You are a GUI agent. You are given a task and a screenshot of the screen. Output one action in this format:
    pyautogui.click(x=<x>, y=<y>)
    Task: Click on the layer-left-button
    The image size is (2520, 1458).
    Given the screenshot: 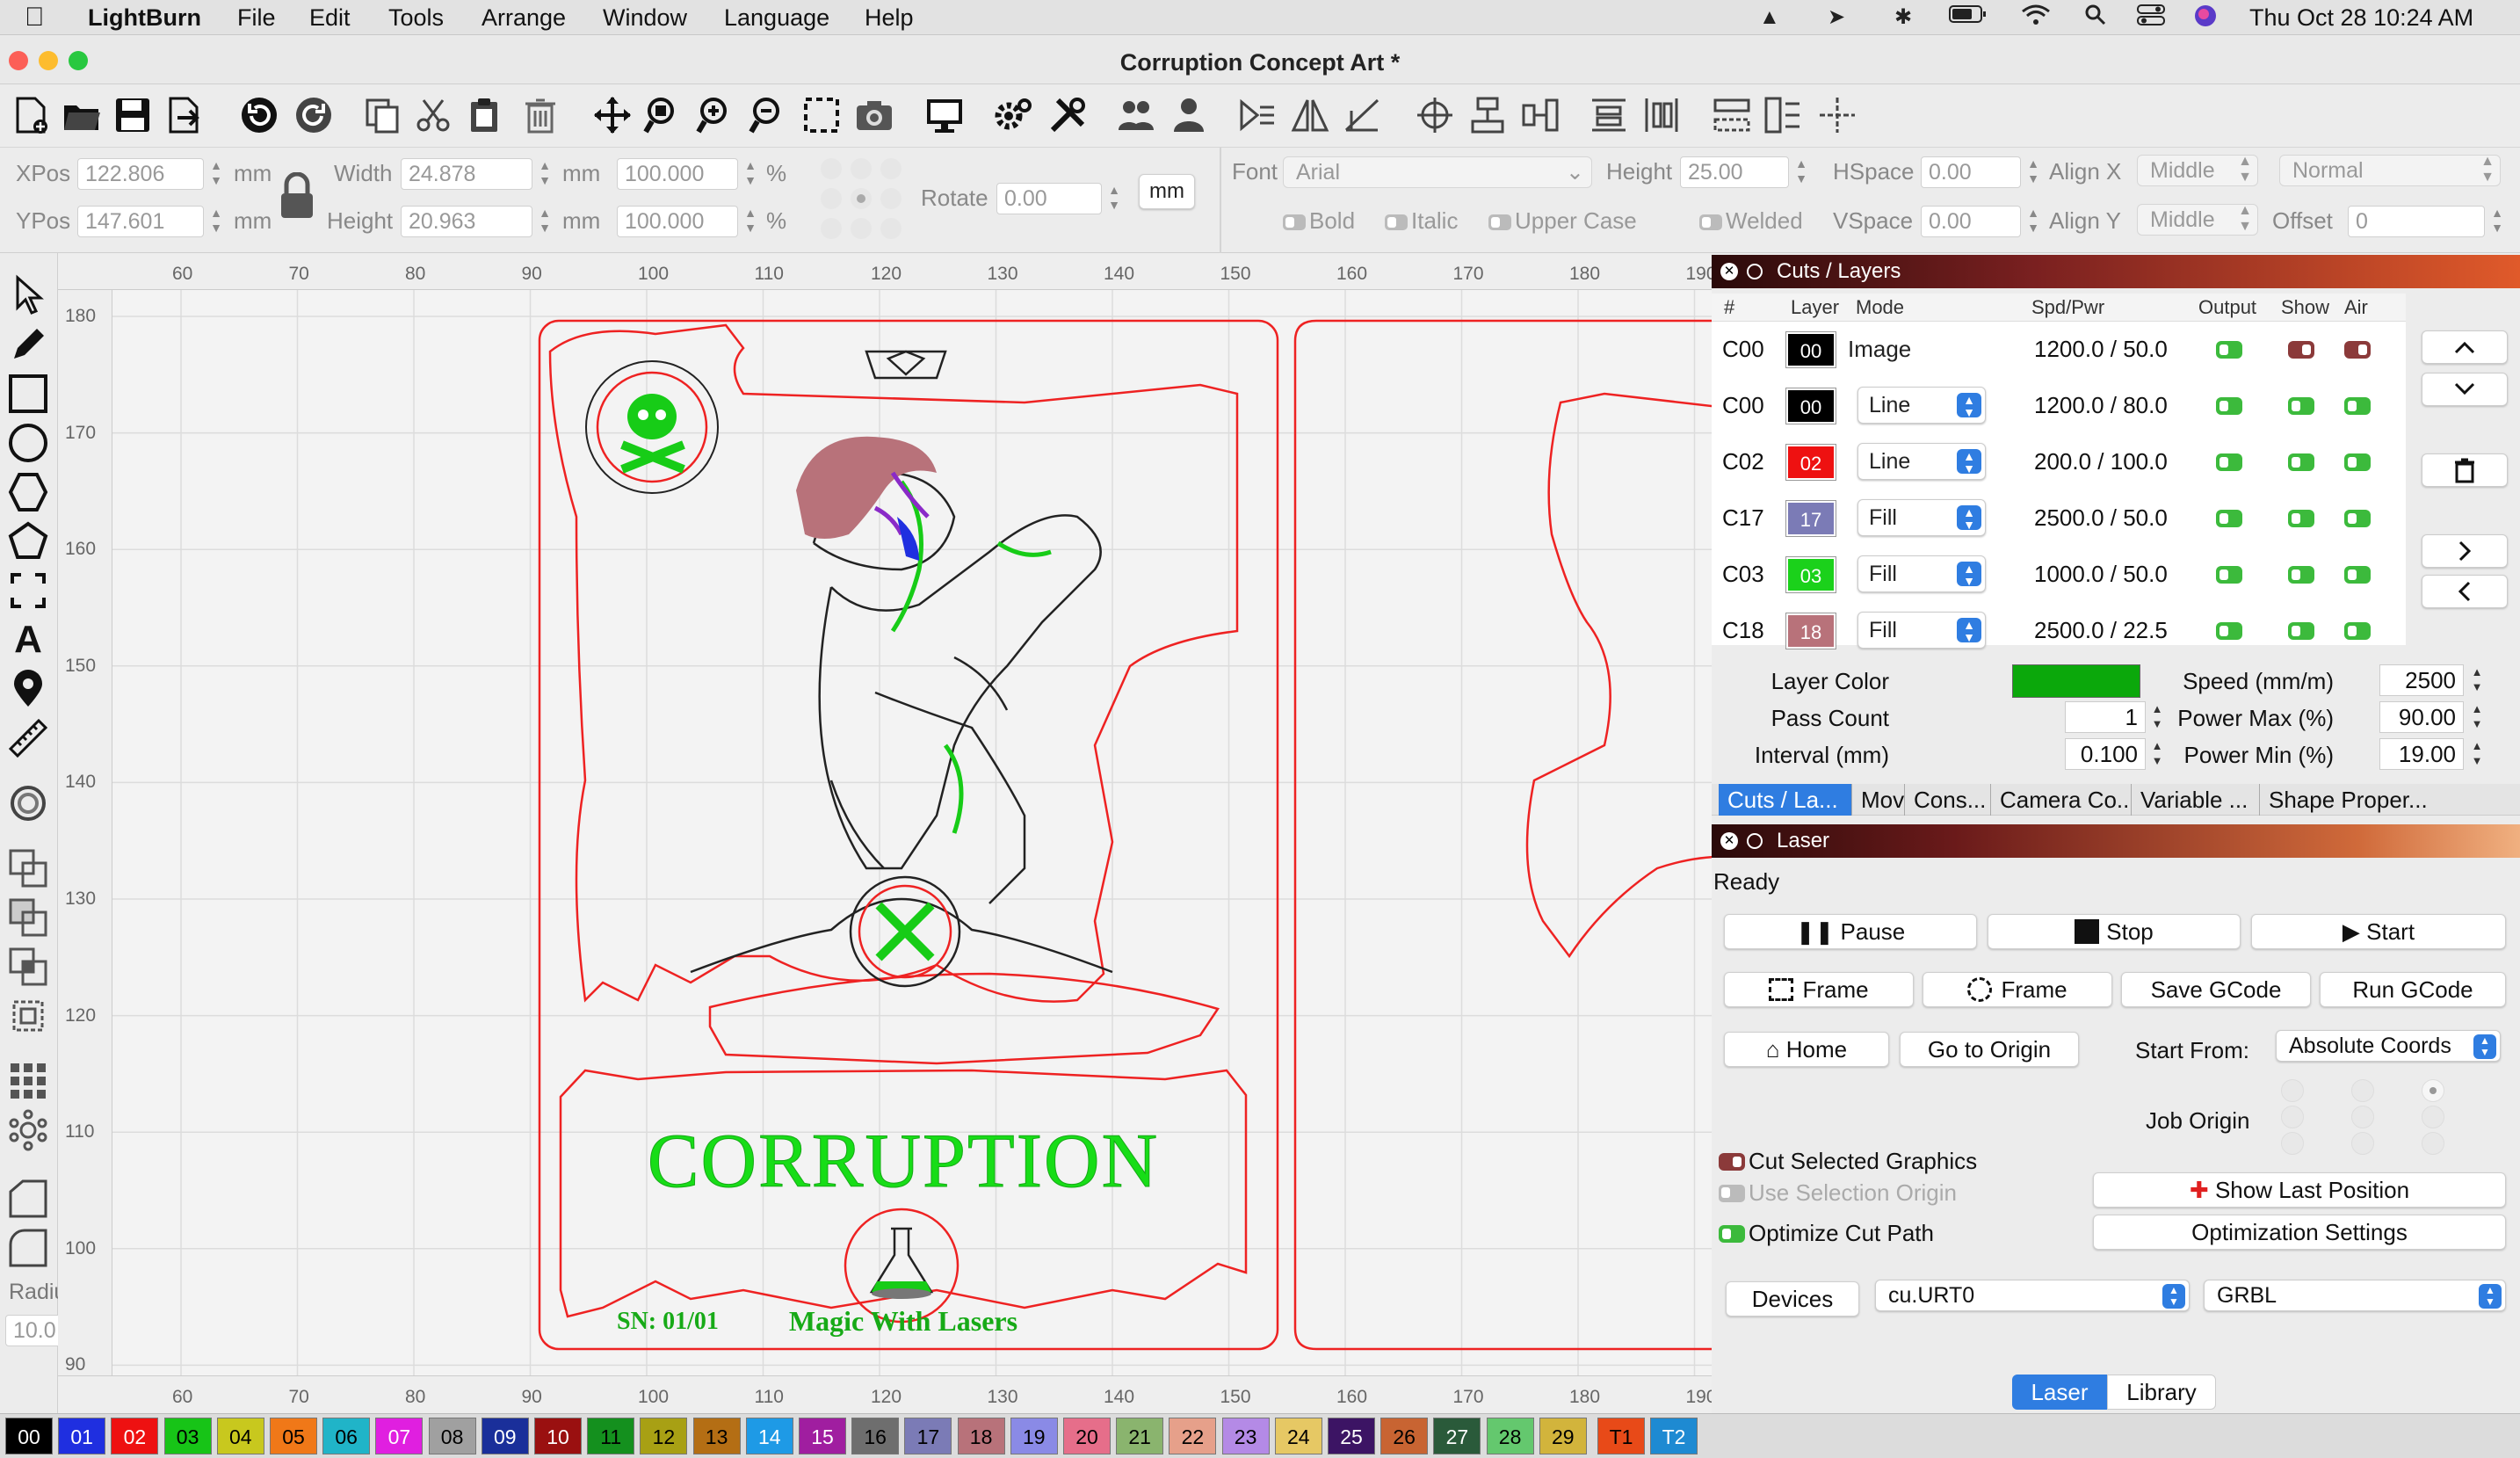 What is the action you would take?
    pyautogui.click(x=2465, y=592)
    